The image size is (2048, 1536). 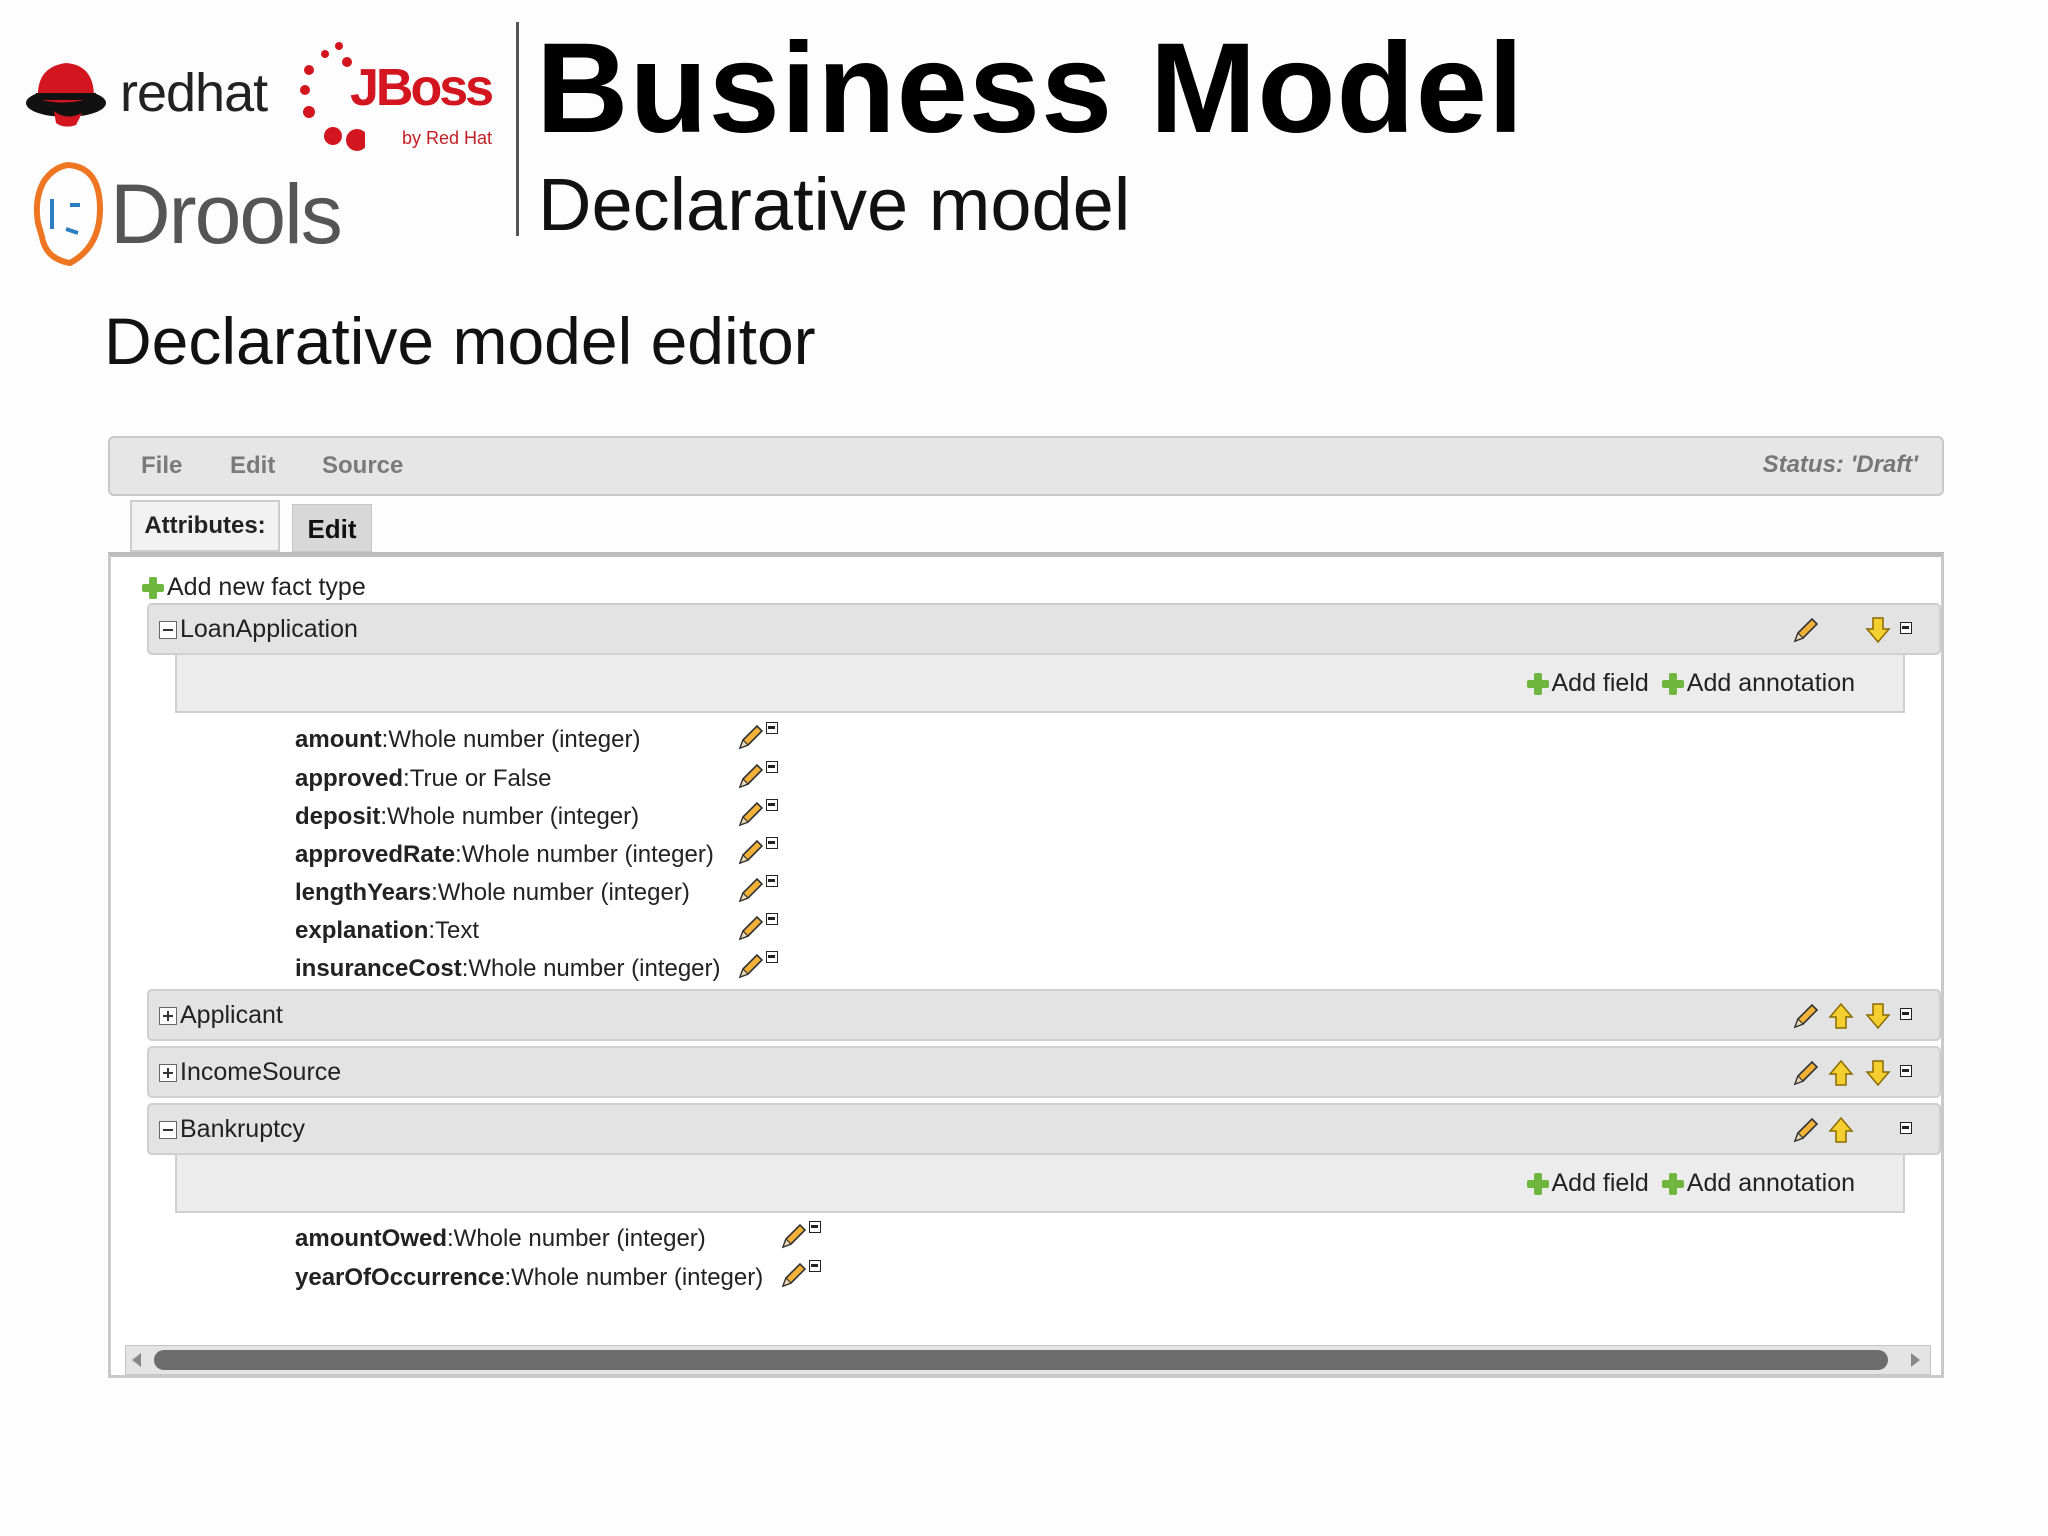 I want to click on field-name: amountOwed, so click(x=371, y=1238).